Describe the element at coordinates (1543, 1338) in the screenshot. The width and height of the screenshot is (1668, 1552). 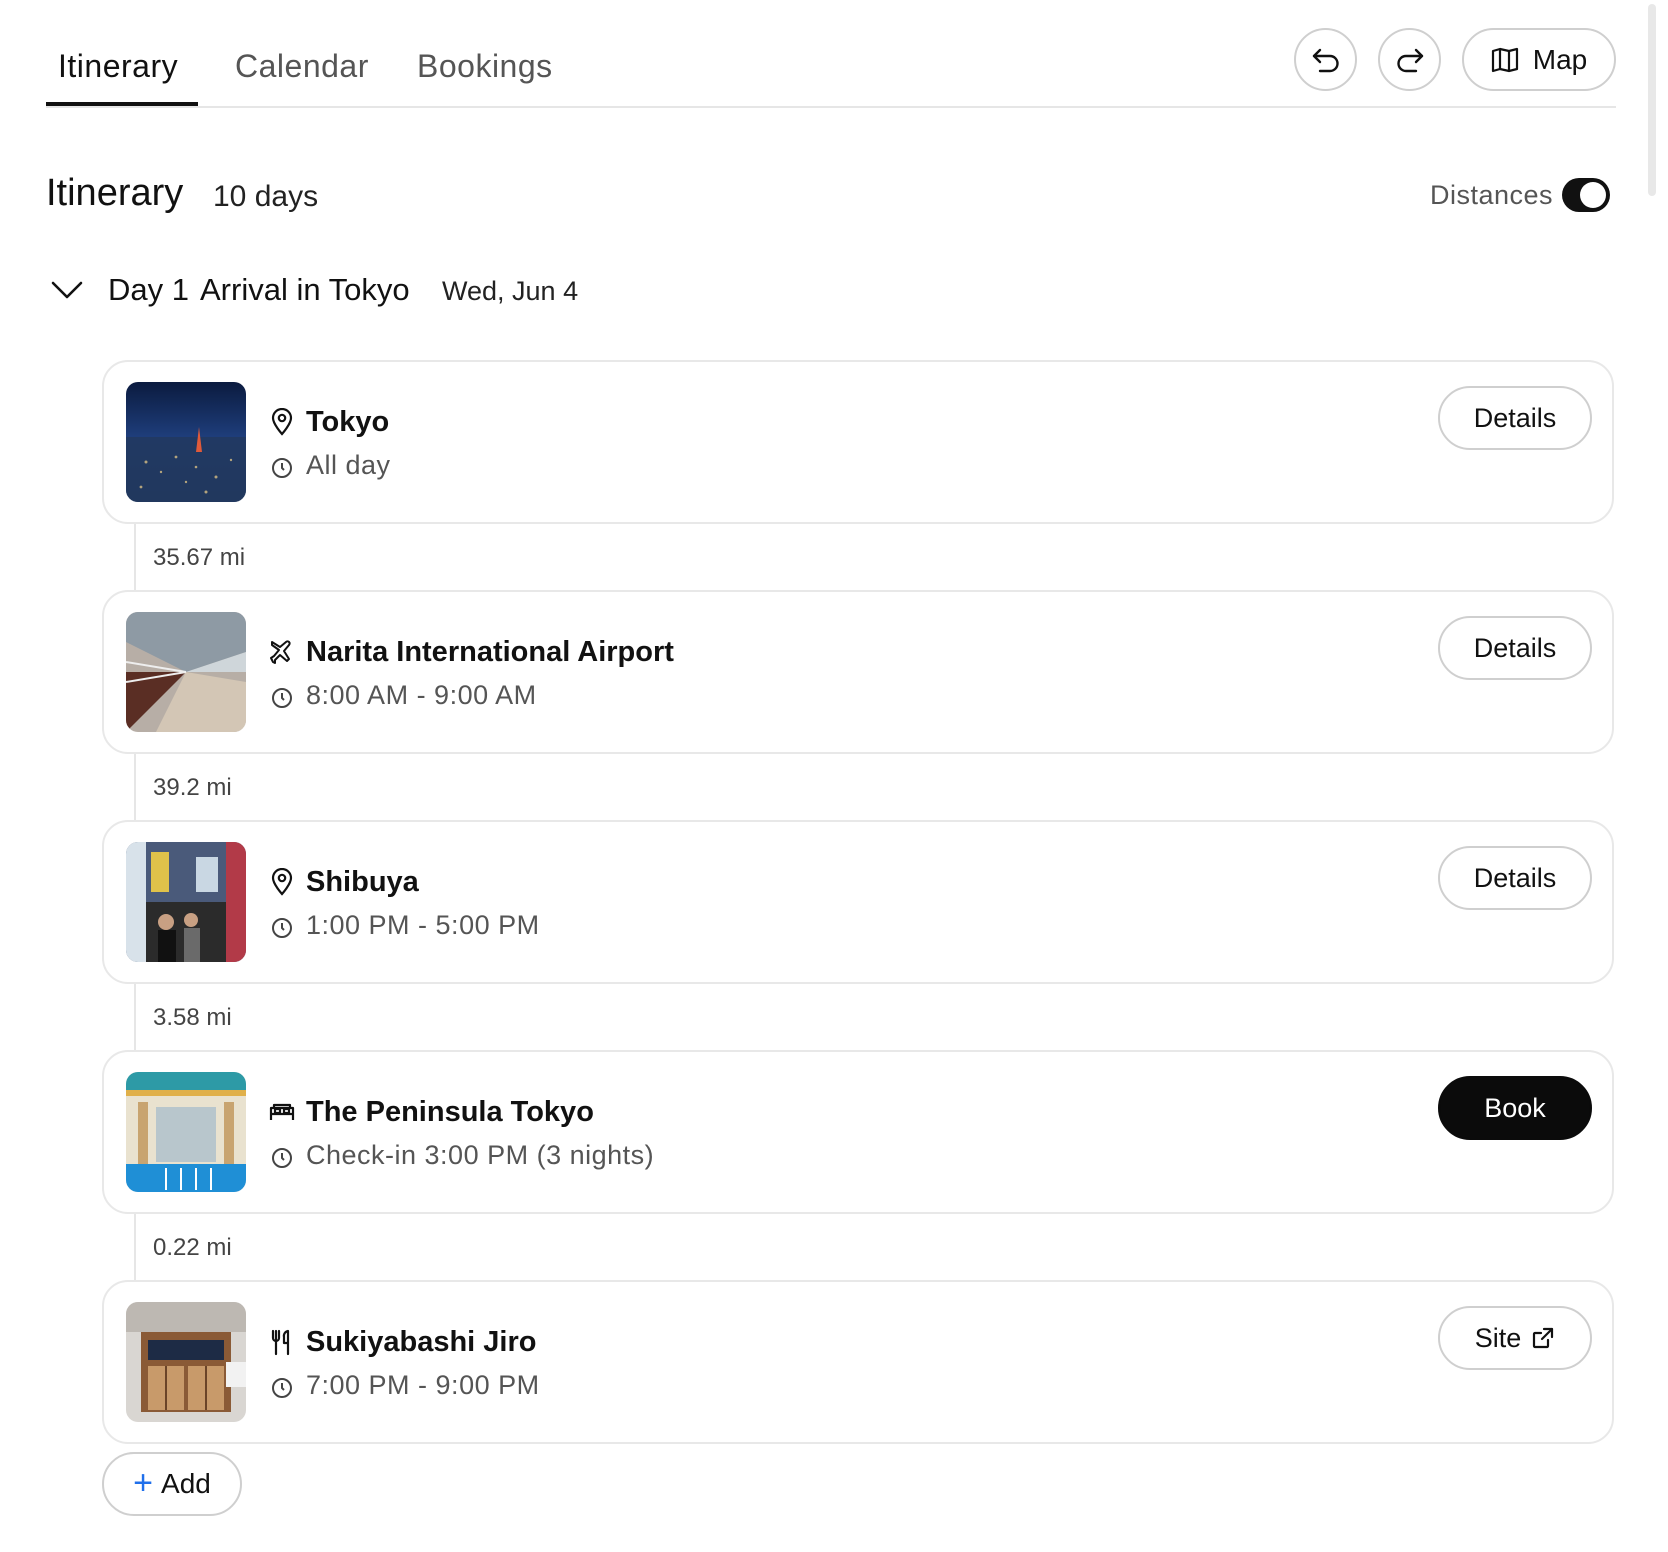
I see `external-link-icon` at that location.